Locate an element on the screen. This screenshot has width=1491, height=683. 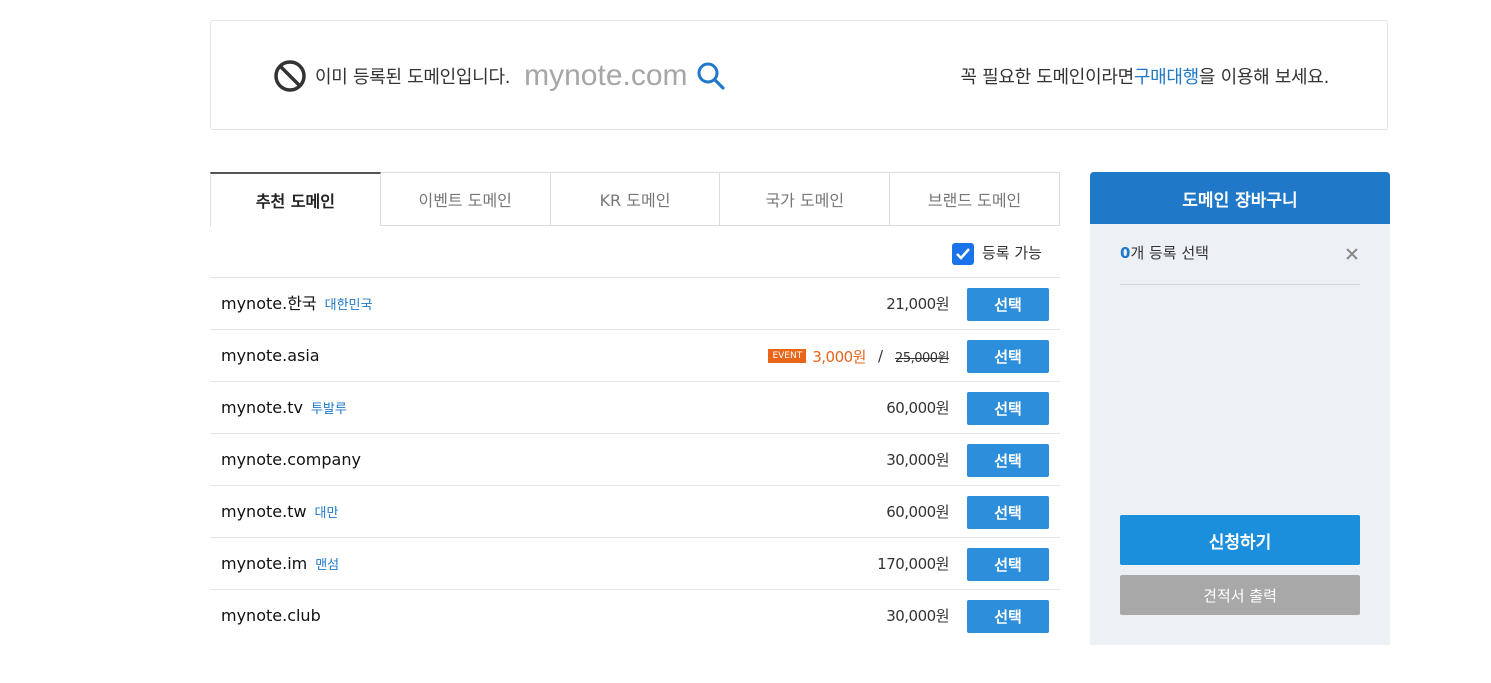
domain-name-wrap: mynote.tv 투발루 is located at coordinates (284, 409).